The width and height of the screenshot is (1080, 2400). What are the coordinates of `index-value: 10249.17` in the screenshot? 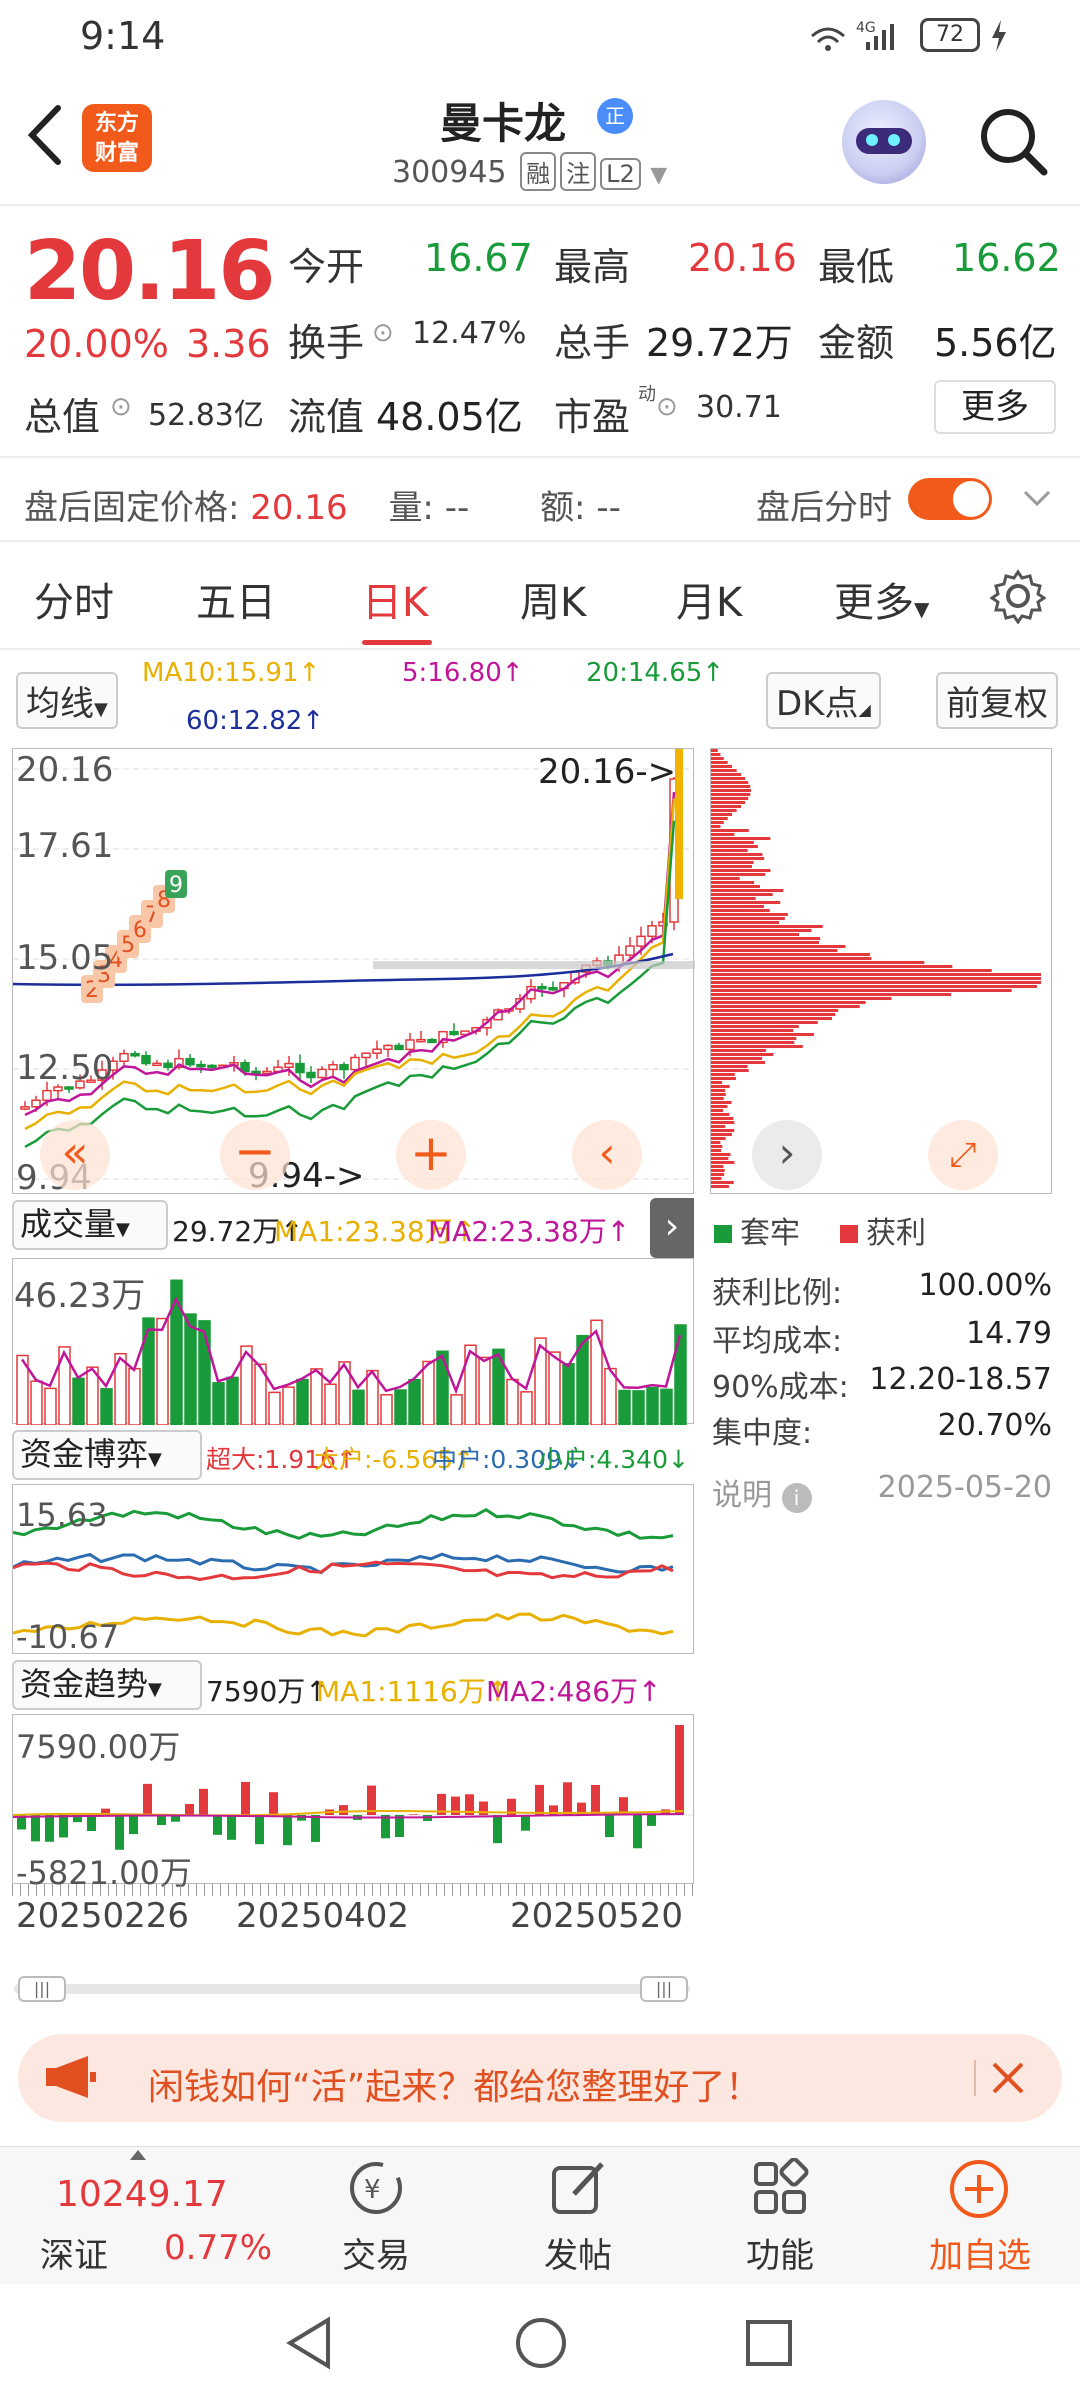 It's located at (142, 2194).